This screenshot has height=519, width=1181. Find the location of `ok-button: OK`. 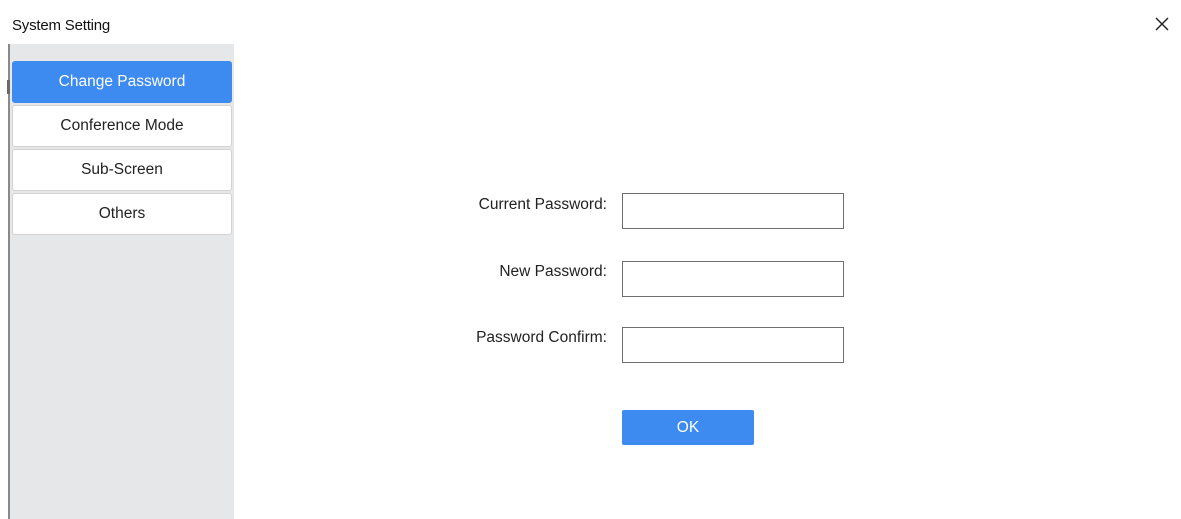

ok-button: OK is located at coordinates (688, 427).